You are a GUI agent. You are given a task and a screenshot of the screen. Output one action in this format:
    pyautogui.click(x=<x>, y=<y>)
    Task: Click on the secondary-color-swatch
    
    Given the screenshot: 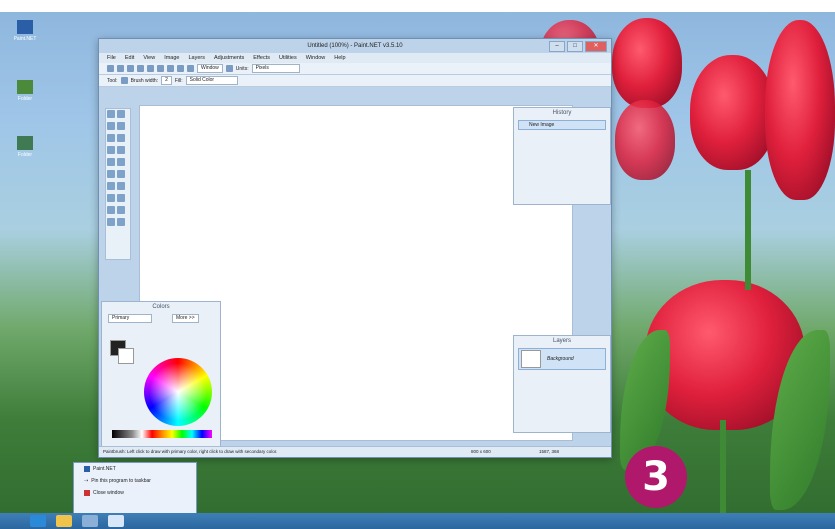 What is the action you would take?
    pyautogui.click(x=126, y=356)
    